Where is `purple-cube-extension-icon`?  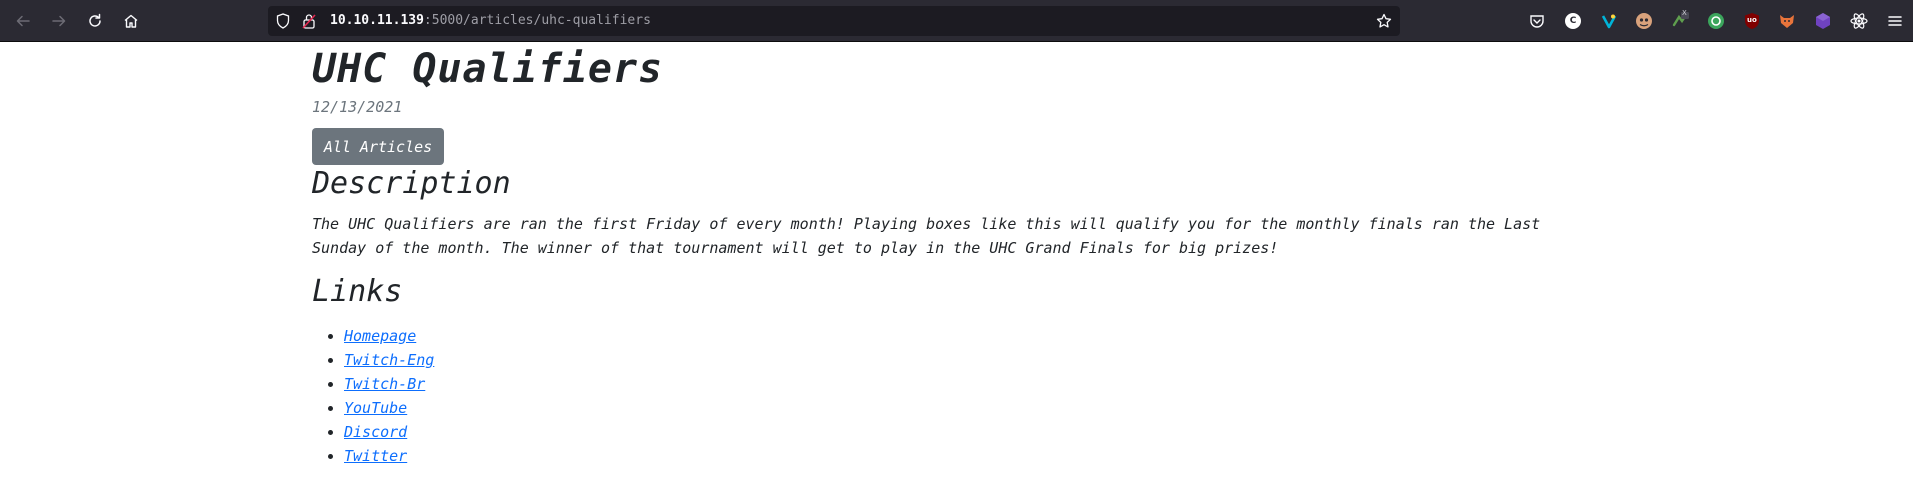 purple-cube-extension-icon is located at coordinates (1823, 21).